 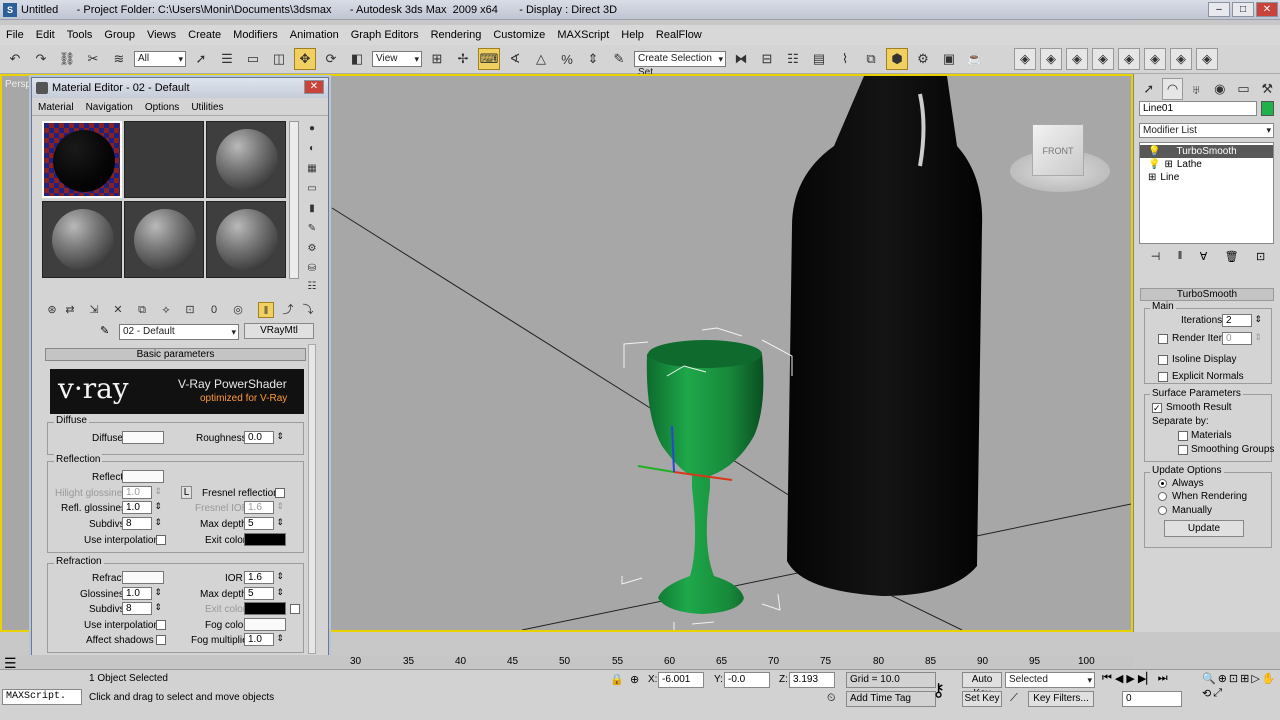 What do you see at coordinates (142, 310) in the screenshot?
I see `make-copy-icon: ⧉` at bounding box center [142, 310].